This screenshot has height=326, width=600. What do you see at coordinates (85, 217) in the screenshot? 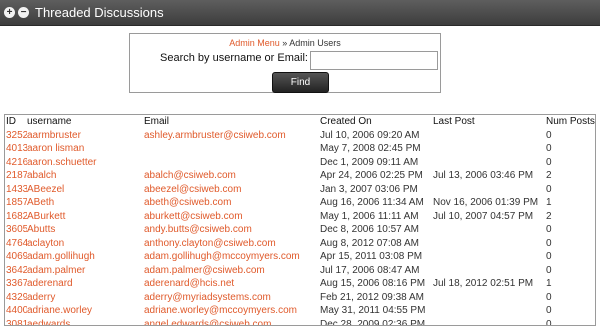
I see `cell-username: ABurkett` at bounding box center [85, 217].